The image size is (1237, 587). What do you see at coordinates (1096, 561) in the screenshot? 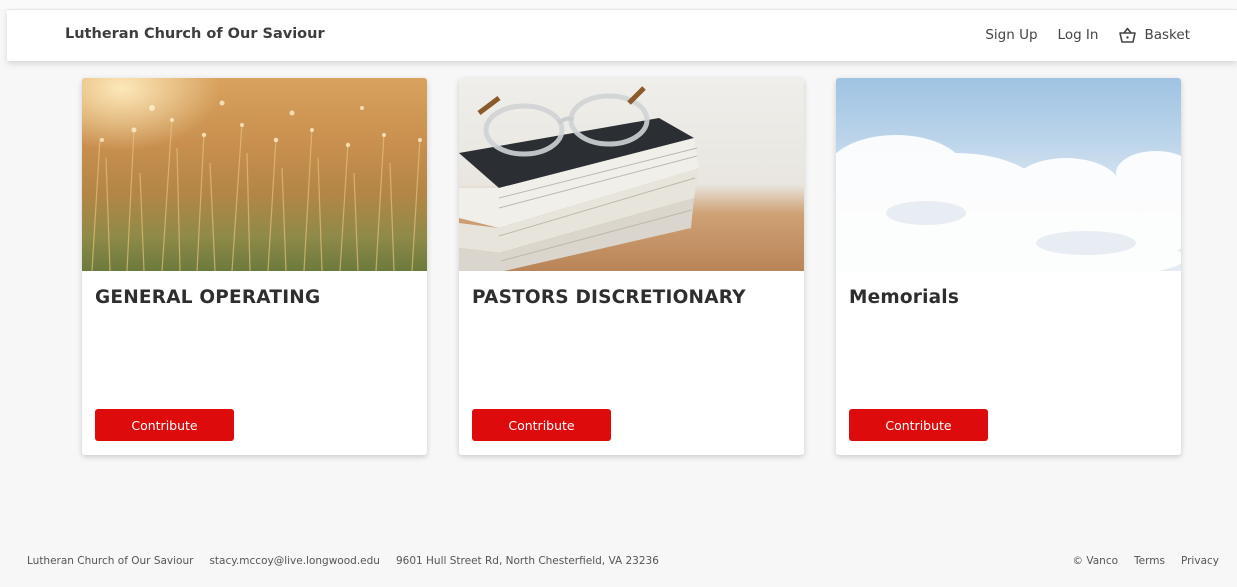
I see `vanco-link: © Vanco` at bounding box center [1096, 561].